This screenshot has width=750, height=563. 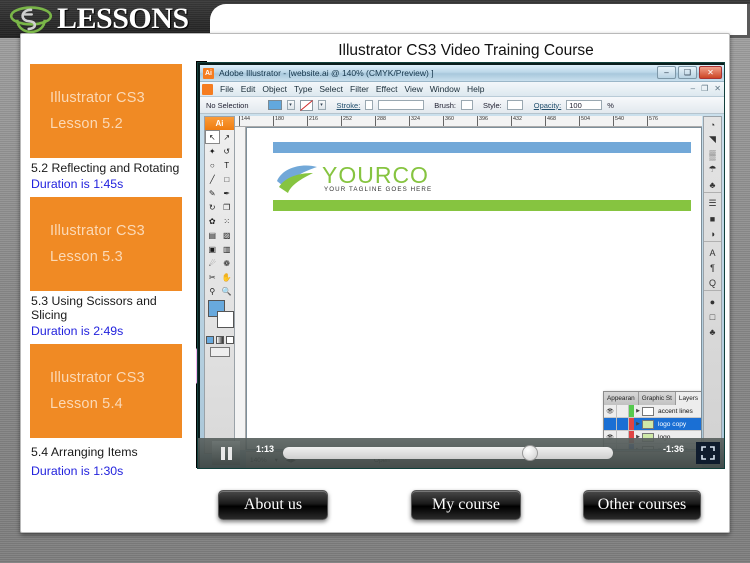 What do you see at coordinates (225, 319) in the screenshot?
I see `stroke-swatch` at bounding box center [225, 319].